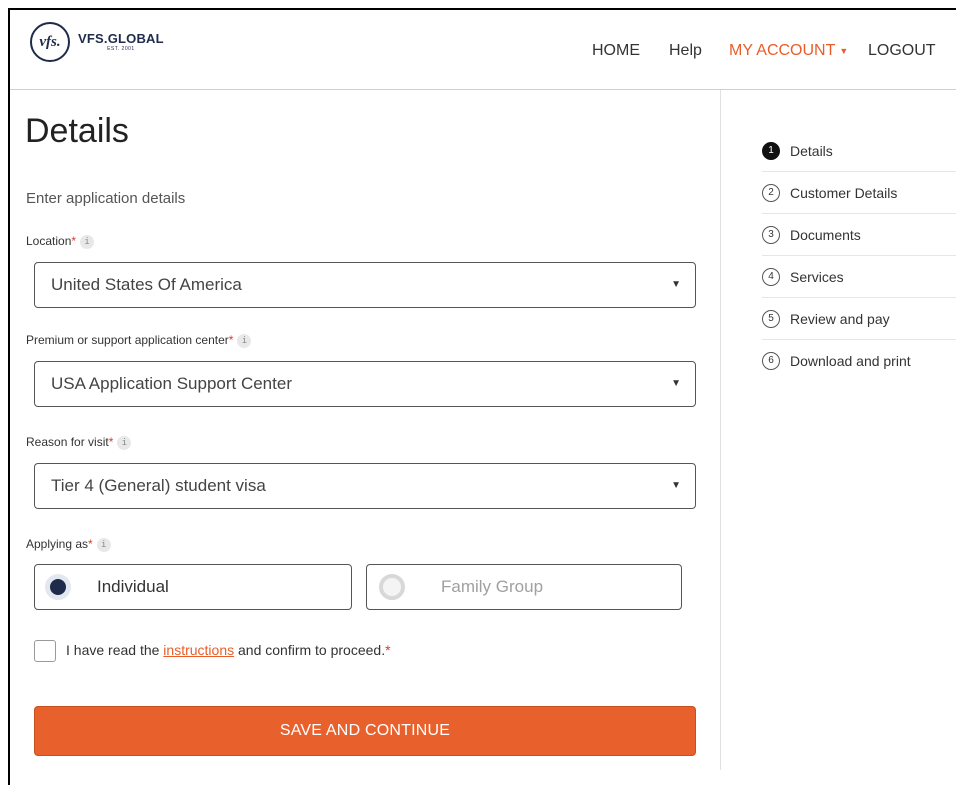  What do you see at coordinates (771, 192) in the screenshot?
I see `step-number: 2` at bounding box center [771, 192].